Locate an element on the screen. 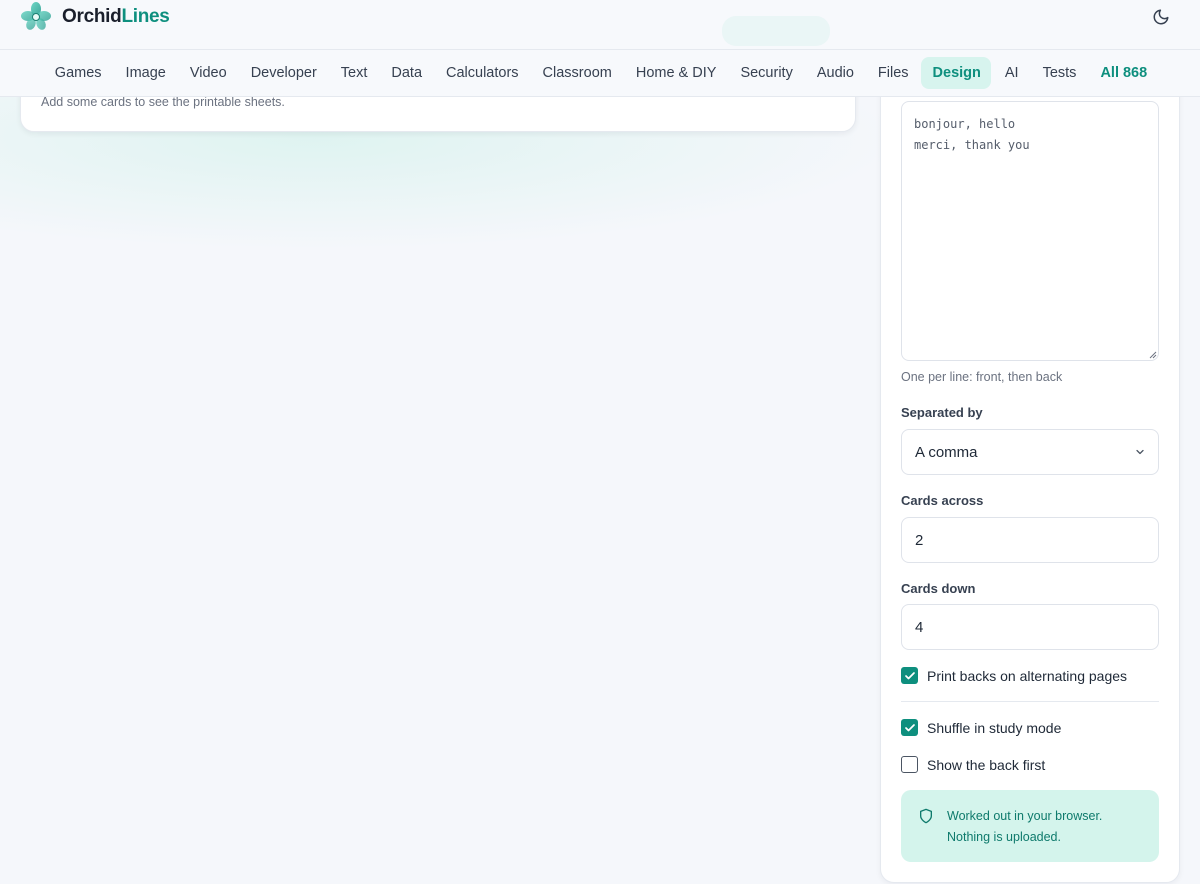 This screenshot has width=1200, height=884. nav-item-design: Design is located at coordinates (955, 73).